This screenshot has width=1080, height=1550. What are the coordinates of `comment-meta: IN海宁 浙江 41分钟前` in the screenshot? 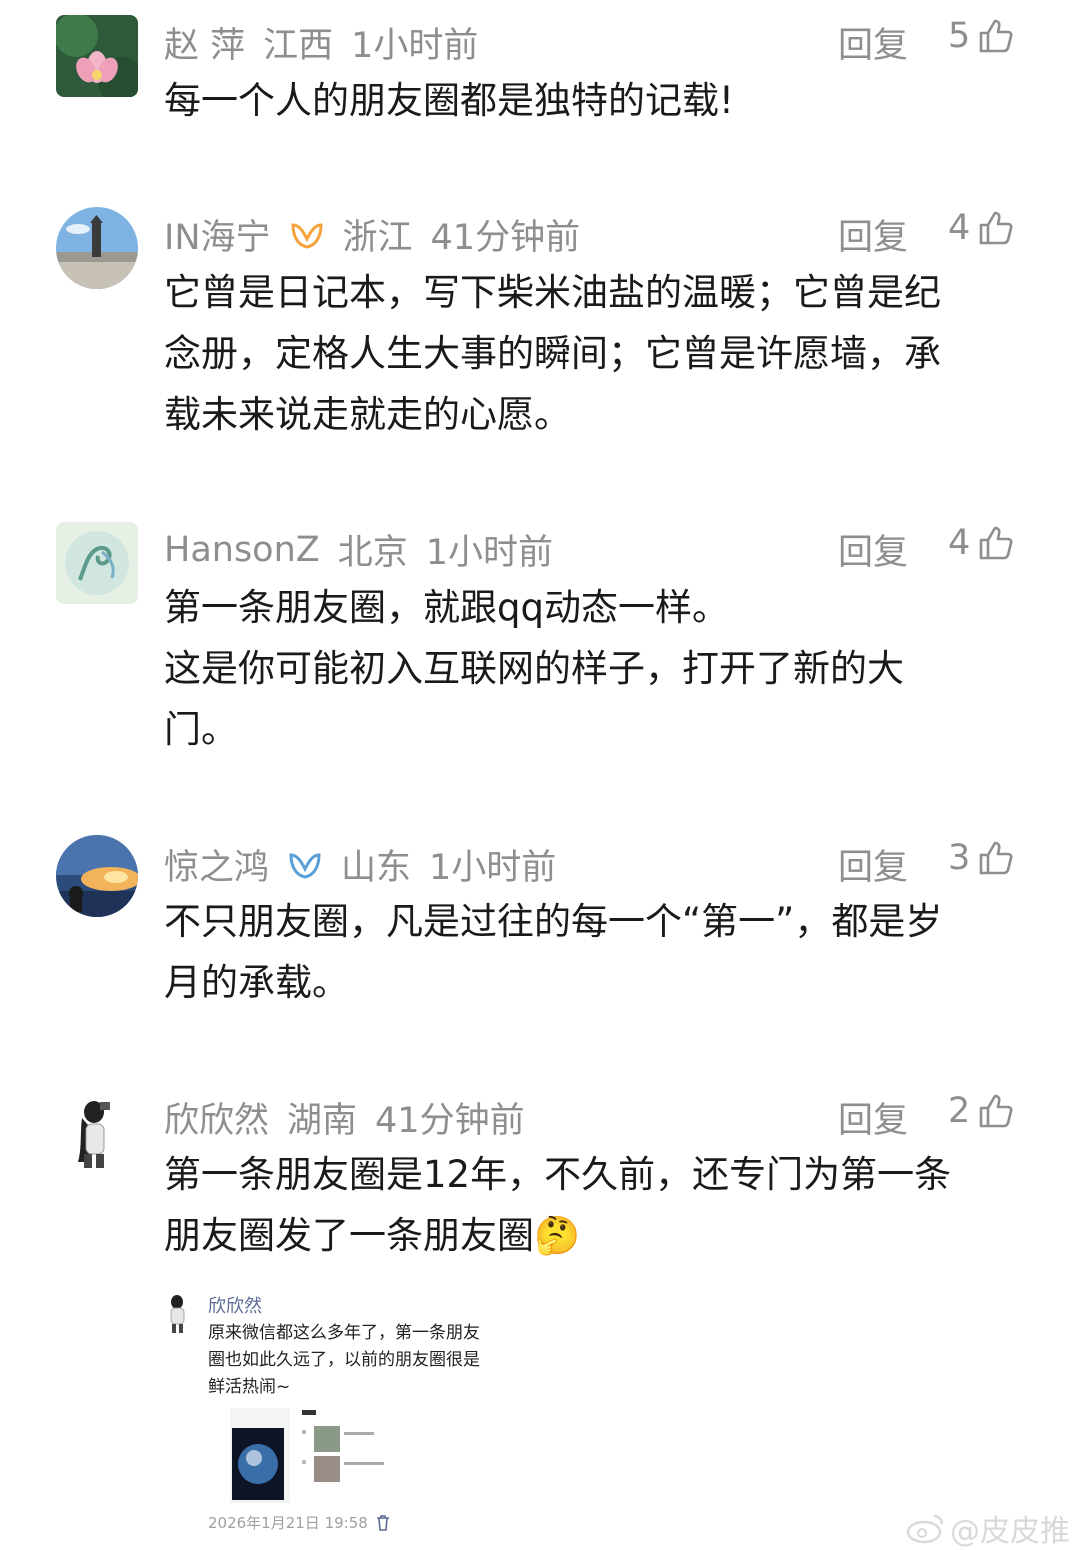 It's located at (372, 234).